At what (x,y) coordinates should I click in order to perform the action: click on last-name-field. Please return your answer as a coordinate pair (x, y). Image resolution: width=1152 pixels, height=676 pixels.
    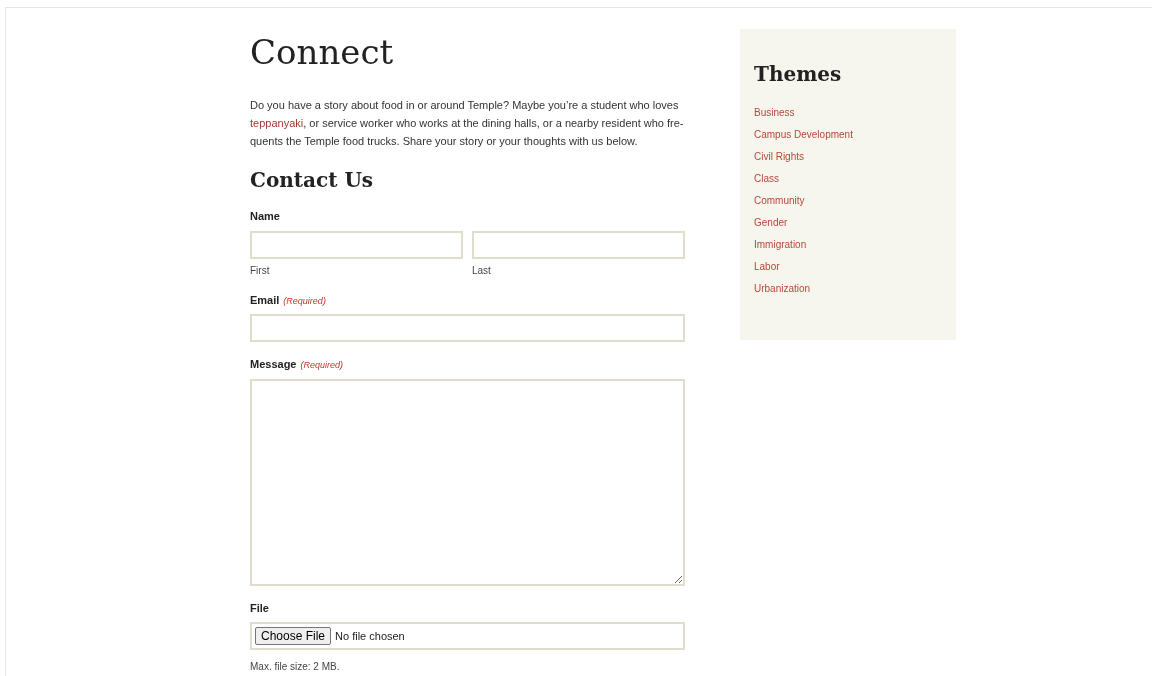
    Looking at the image, I should click on (578, 244).